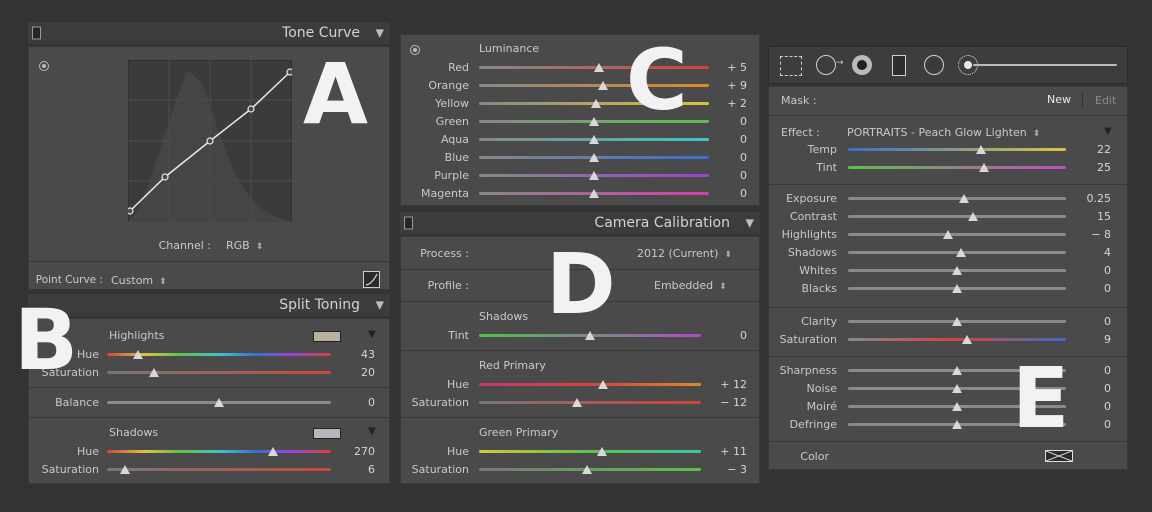  I want to click on process-select: 2012 (Current) ⬍, so click(684, 253).